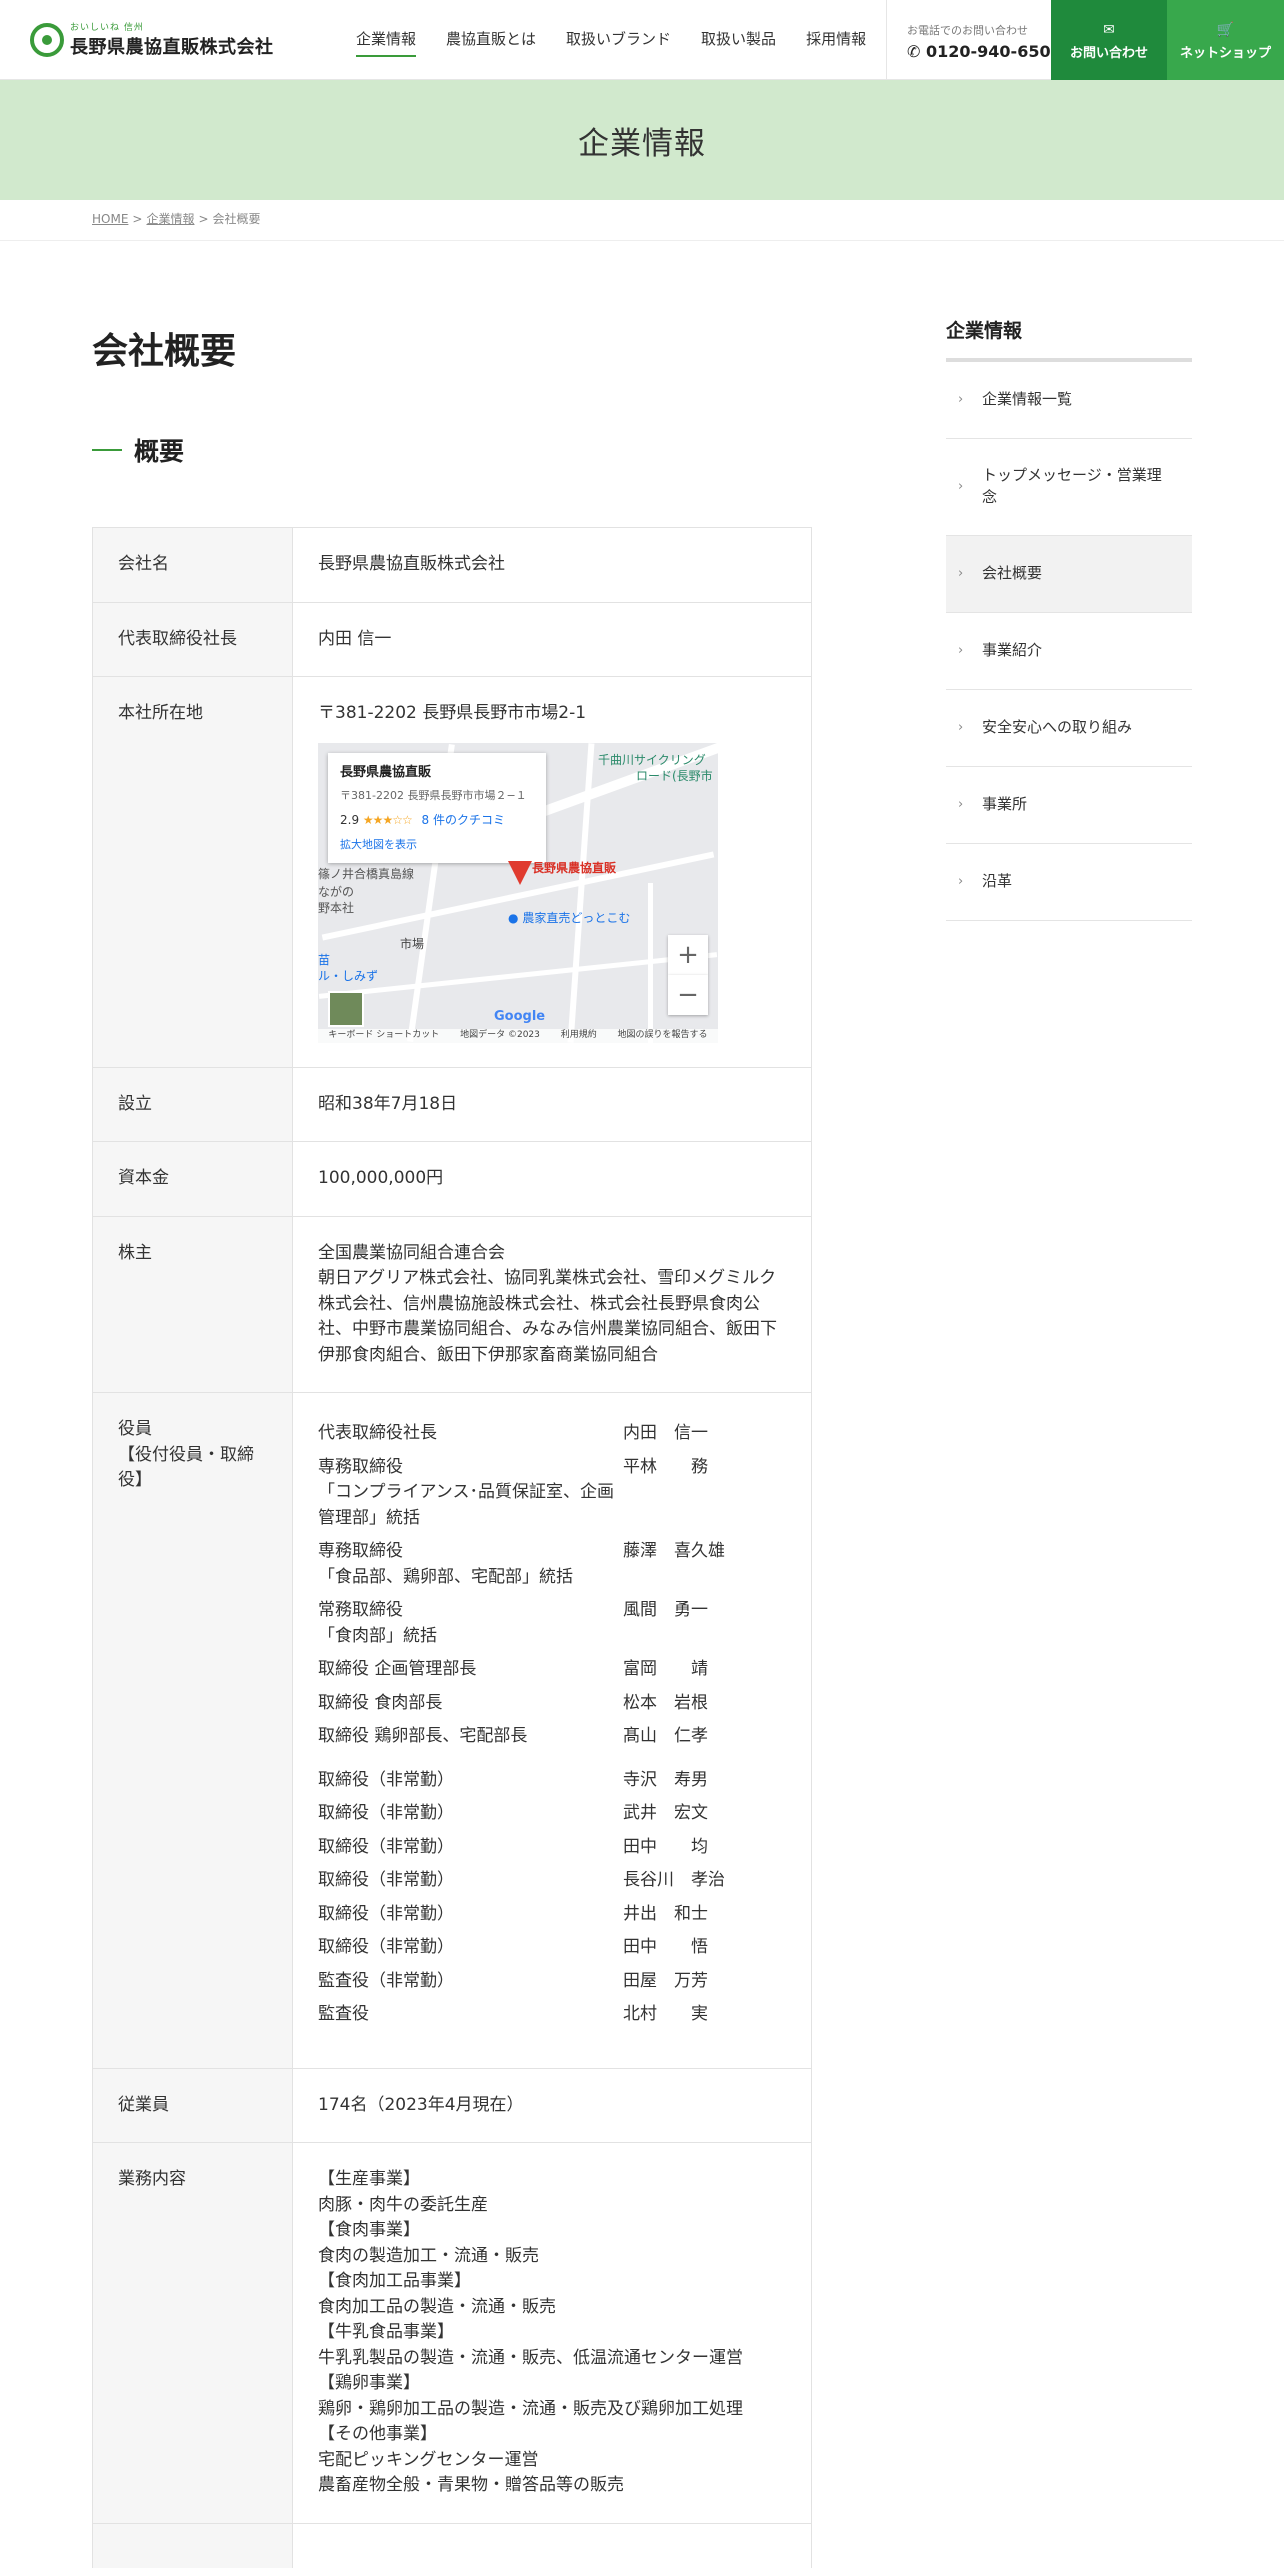  Describe the element at coordinates (688, 994) in the screenshot. I see `map-zoom-out-button: −` at that location.